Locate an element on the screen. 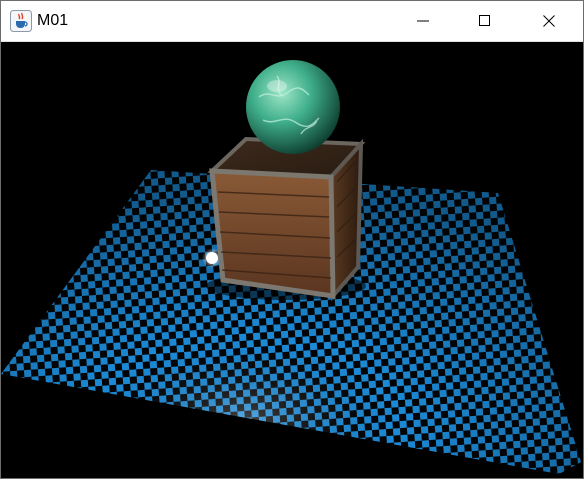 Image resolution: width=584 pixels, height=479 pixels. close-icon is located at coordinates (549, 21).